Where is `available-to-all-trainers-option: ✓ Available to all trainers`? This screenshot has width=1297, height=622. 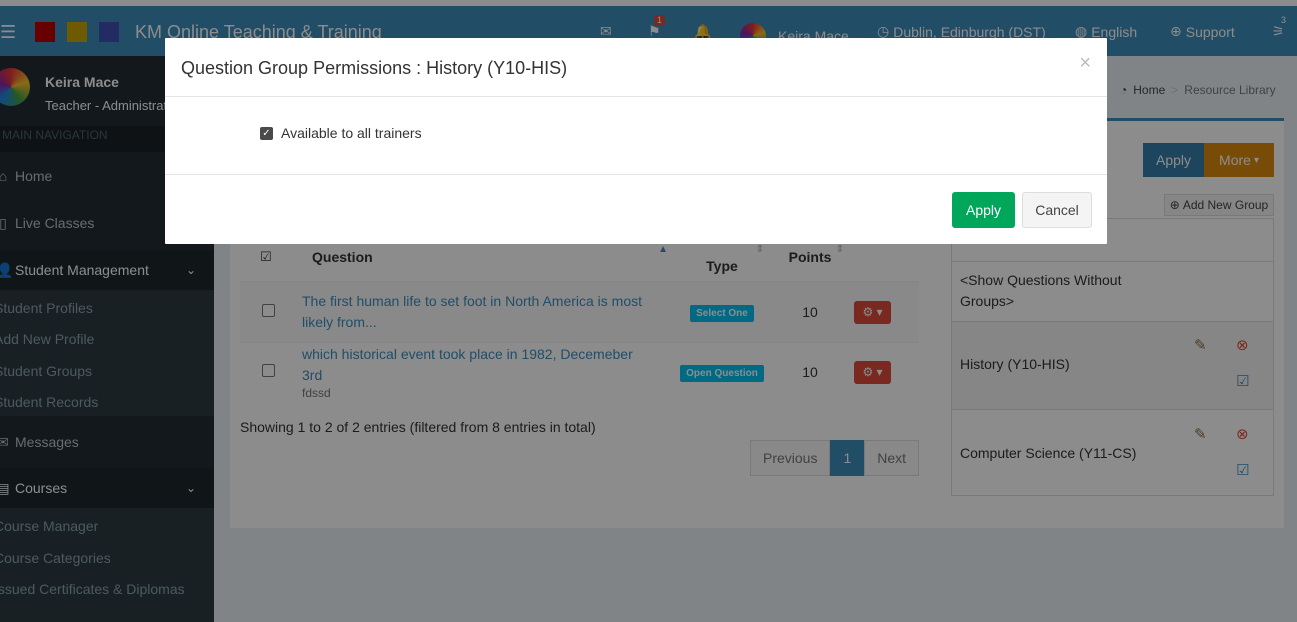
available-to-all-trainers-option: ✓ Available to all trainers is located at coordinates (341, 133).